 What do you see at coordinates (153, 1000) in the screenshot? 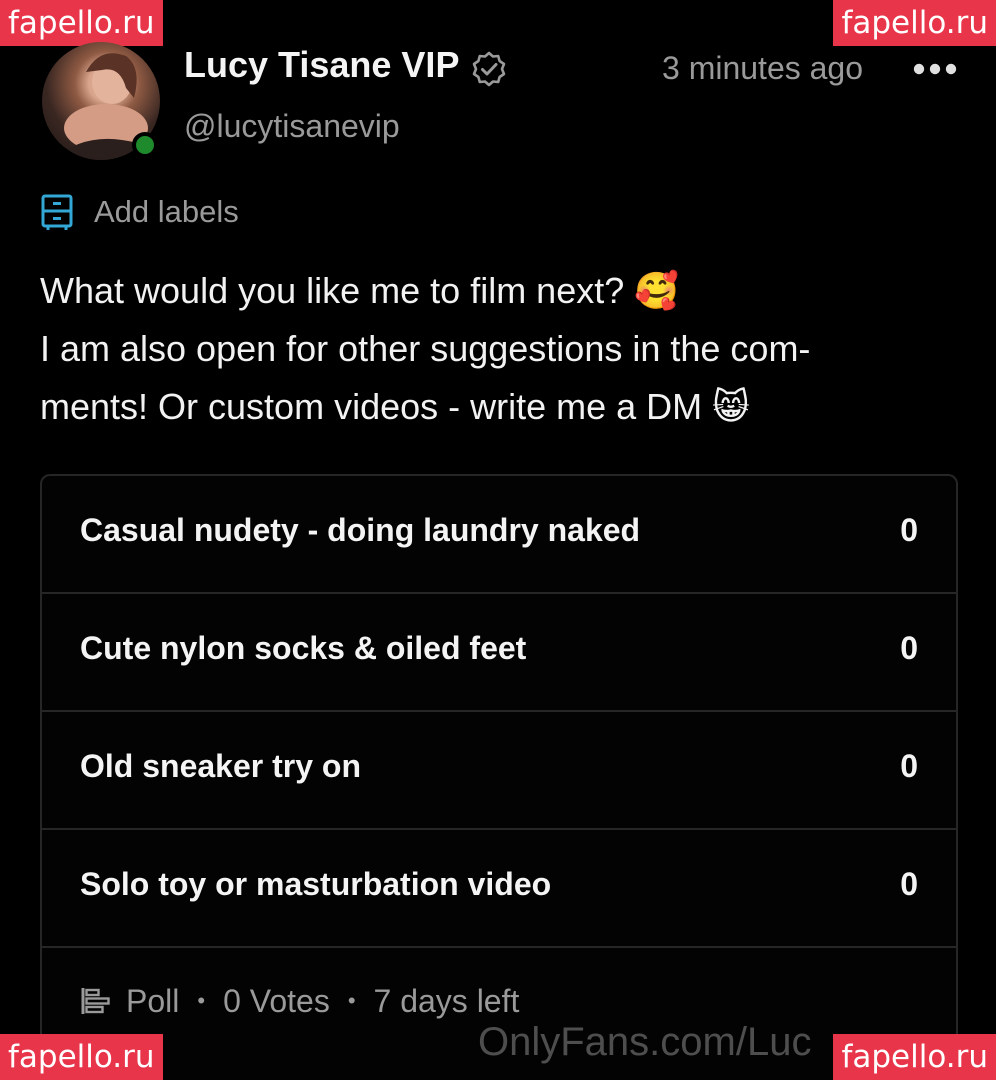
I see `poll-type-label: Poll` at bounding box center [153, 1000].